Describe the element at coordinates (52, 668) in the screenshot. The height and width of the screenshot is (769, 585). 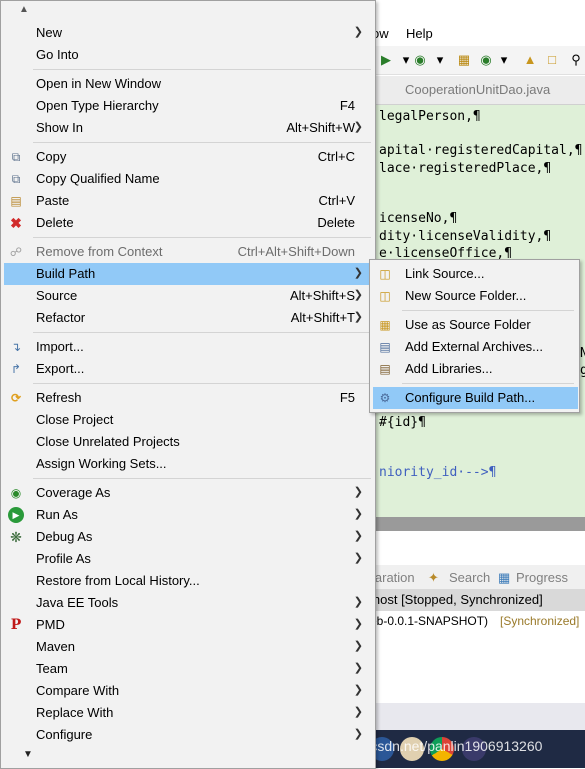
I see `menu-item-label: Team` at that location.